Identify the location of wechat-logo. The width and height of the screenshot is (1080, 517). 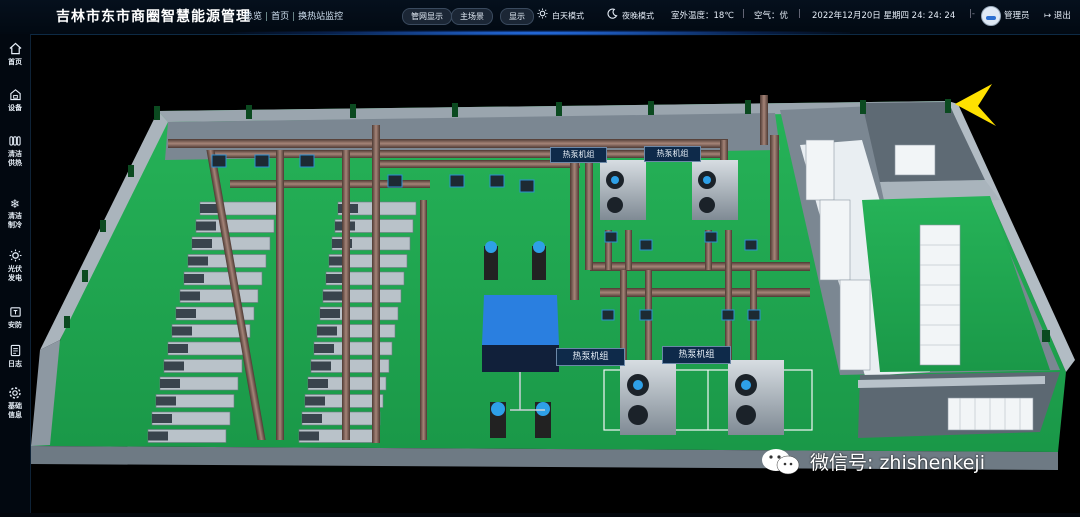
(781, 461).